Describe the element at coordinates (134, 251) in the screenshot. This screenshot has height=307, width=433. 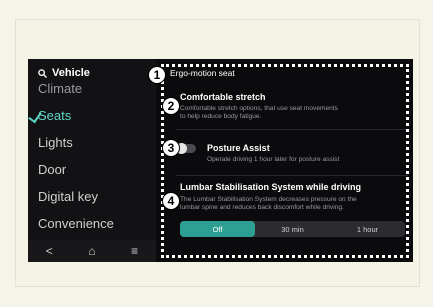
I see `menu-icon: ≡` at that location.